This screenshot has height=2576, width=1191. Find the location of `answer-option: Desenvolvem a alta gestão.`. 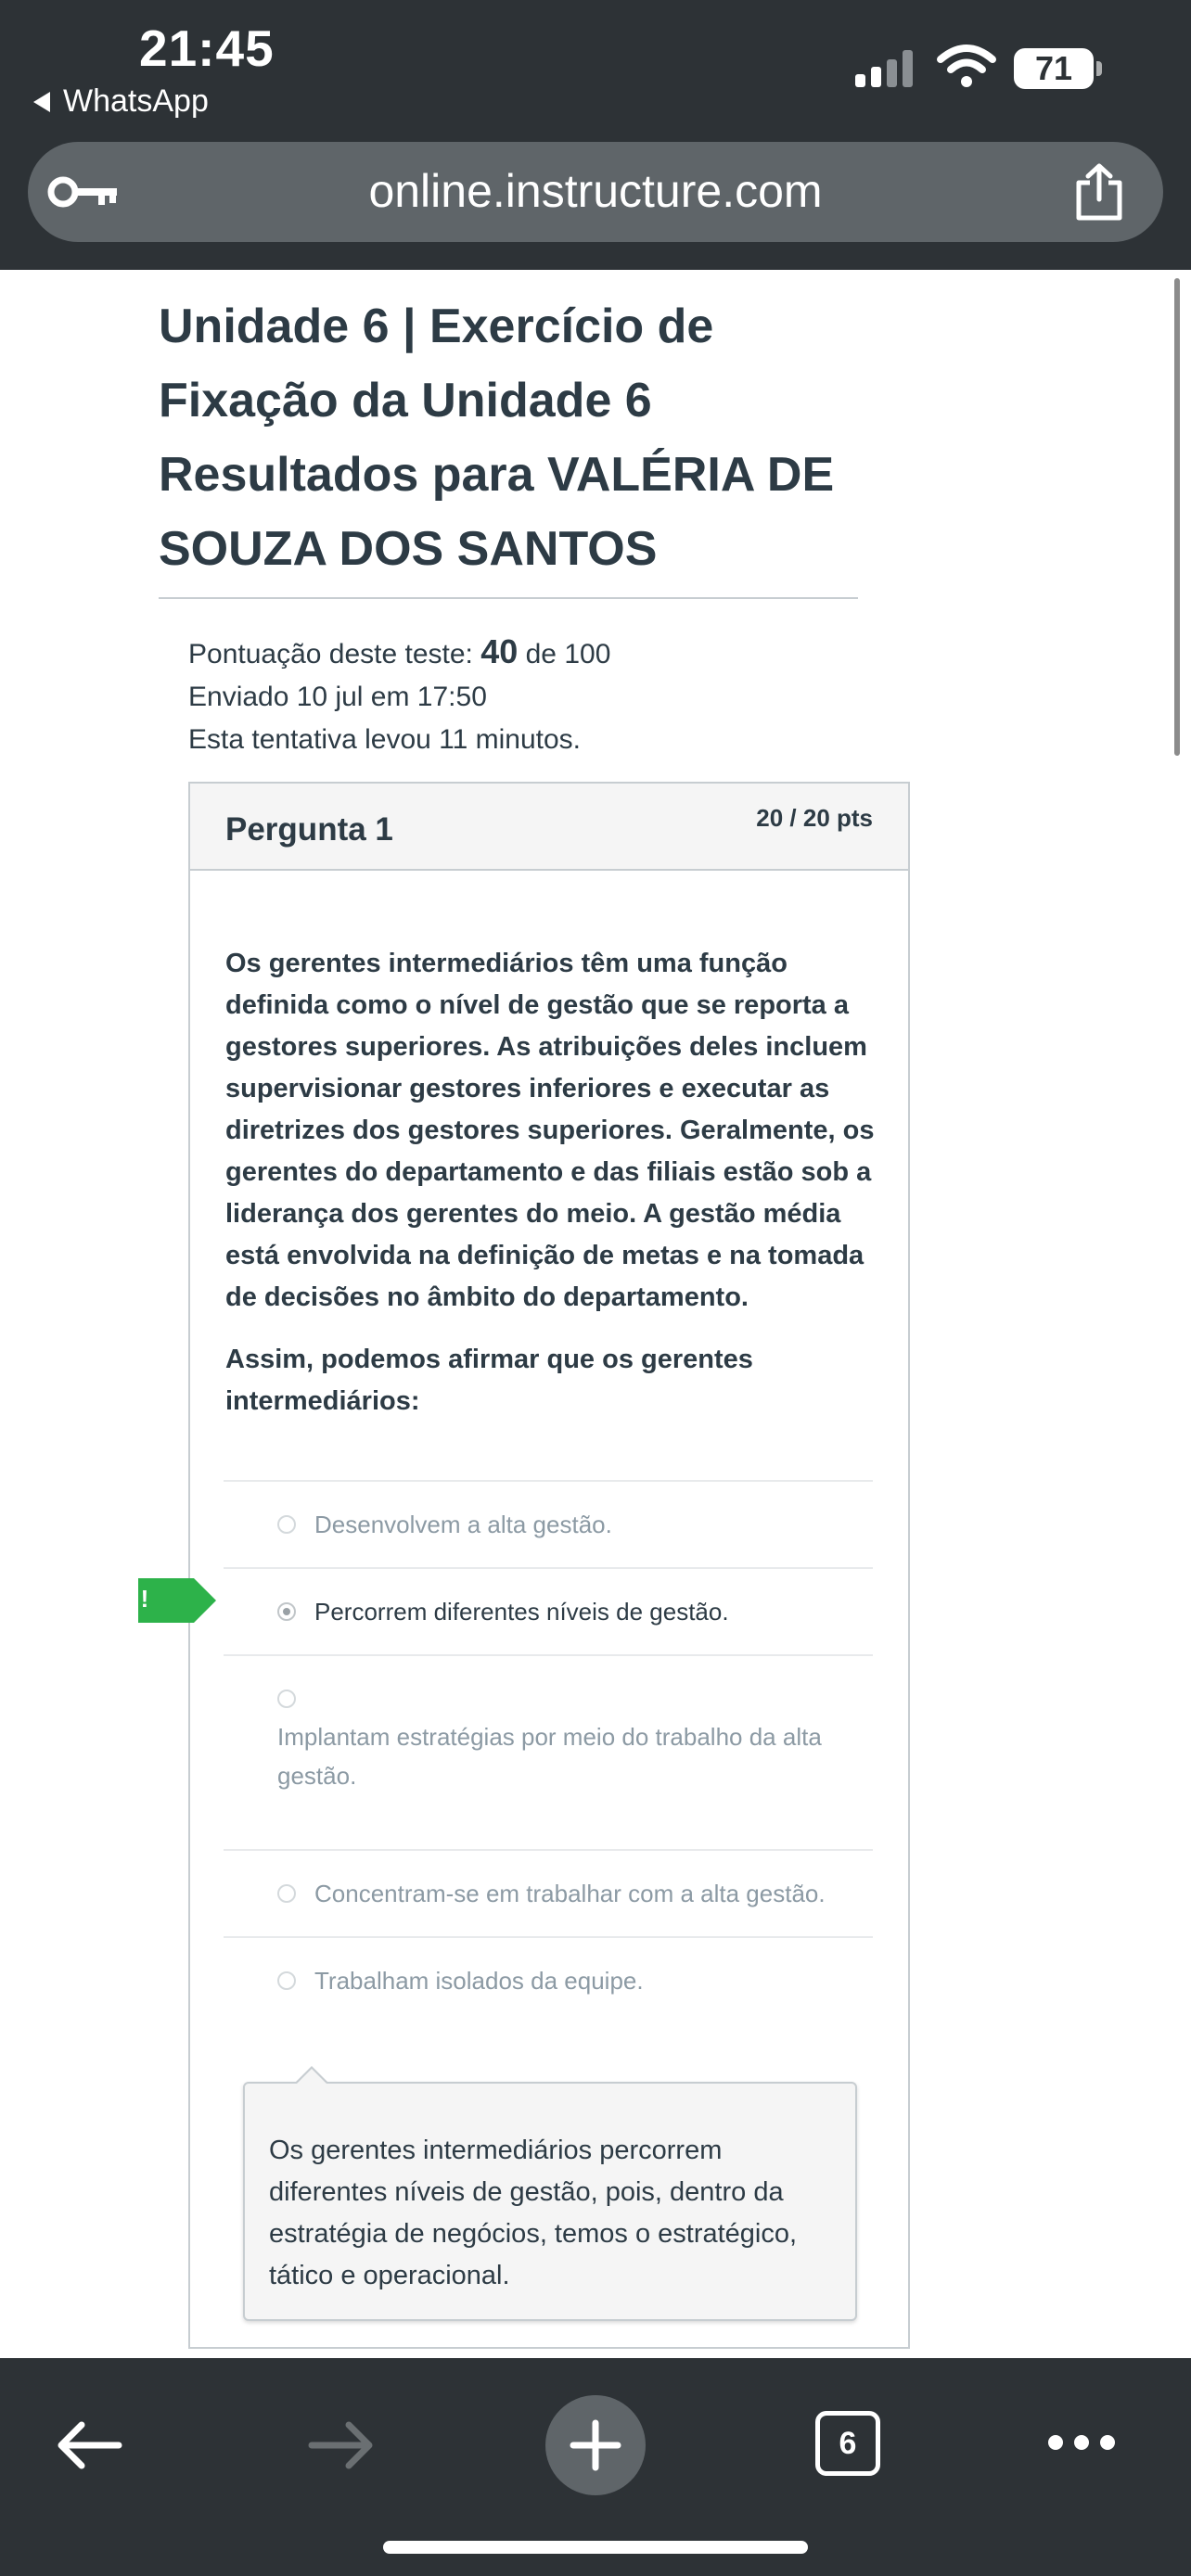

answer-option: Desenvolvem a alta gestão. is located at coordinates (548, 1524).